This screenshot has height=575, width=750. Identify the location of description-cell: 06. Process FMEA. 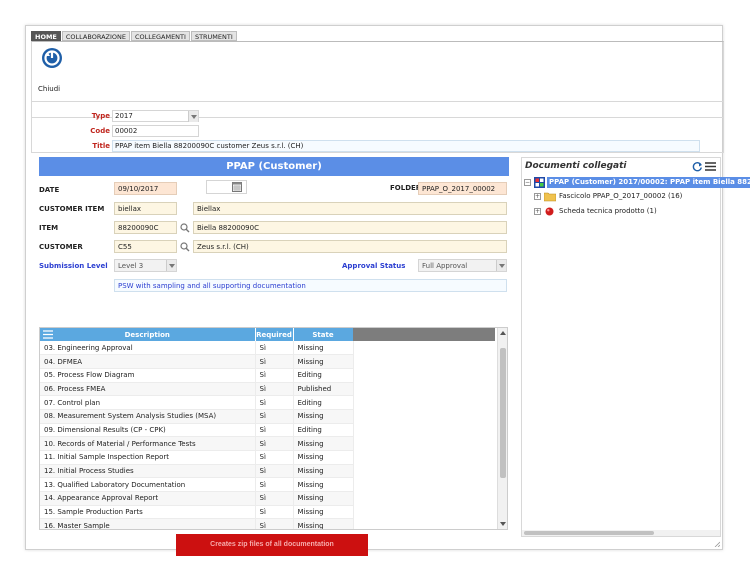
(148, 389).